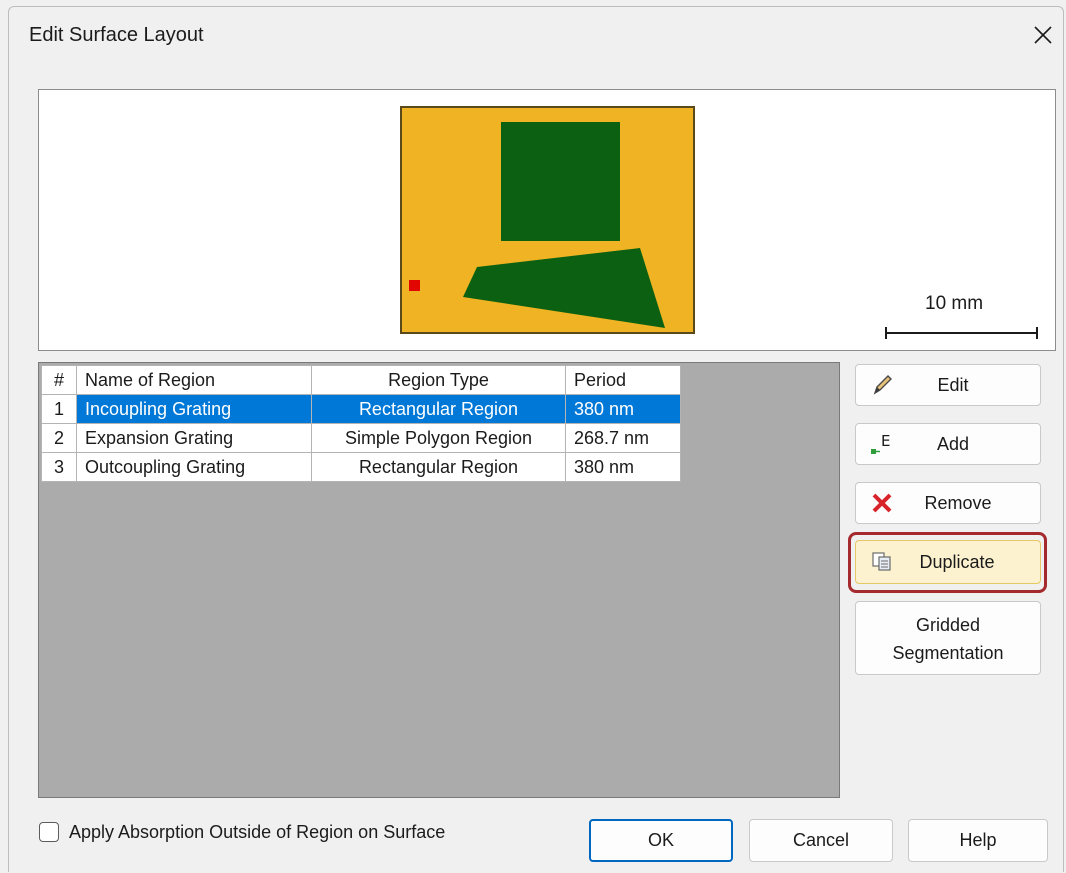 This screenshot has height=873, width=1066. Describe the element at coordinates (821, 840) in the screenshot. I see `cancel-button: Cancel` at that location.